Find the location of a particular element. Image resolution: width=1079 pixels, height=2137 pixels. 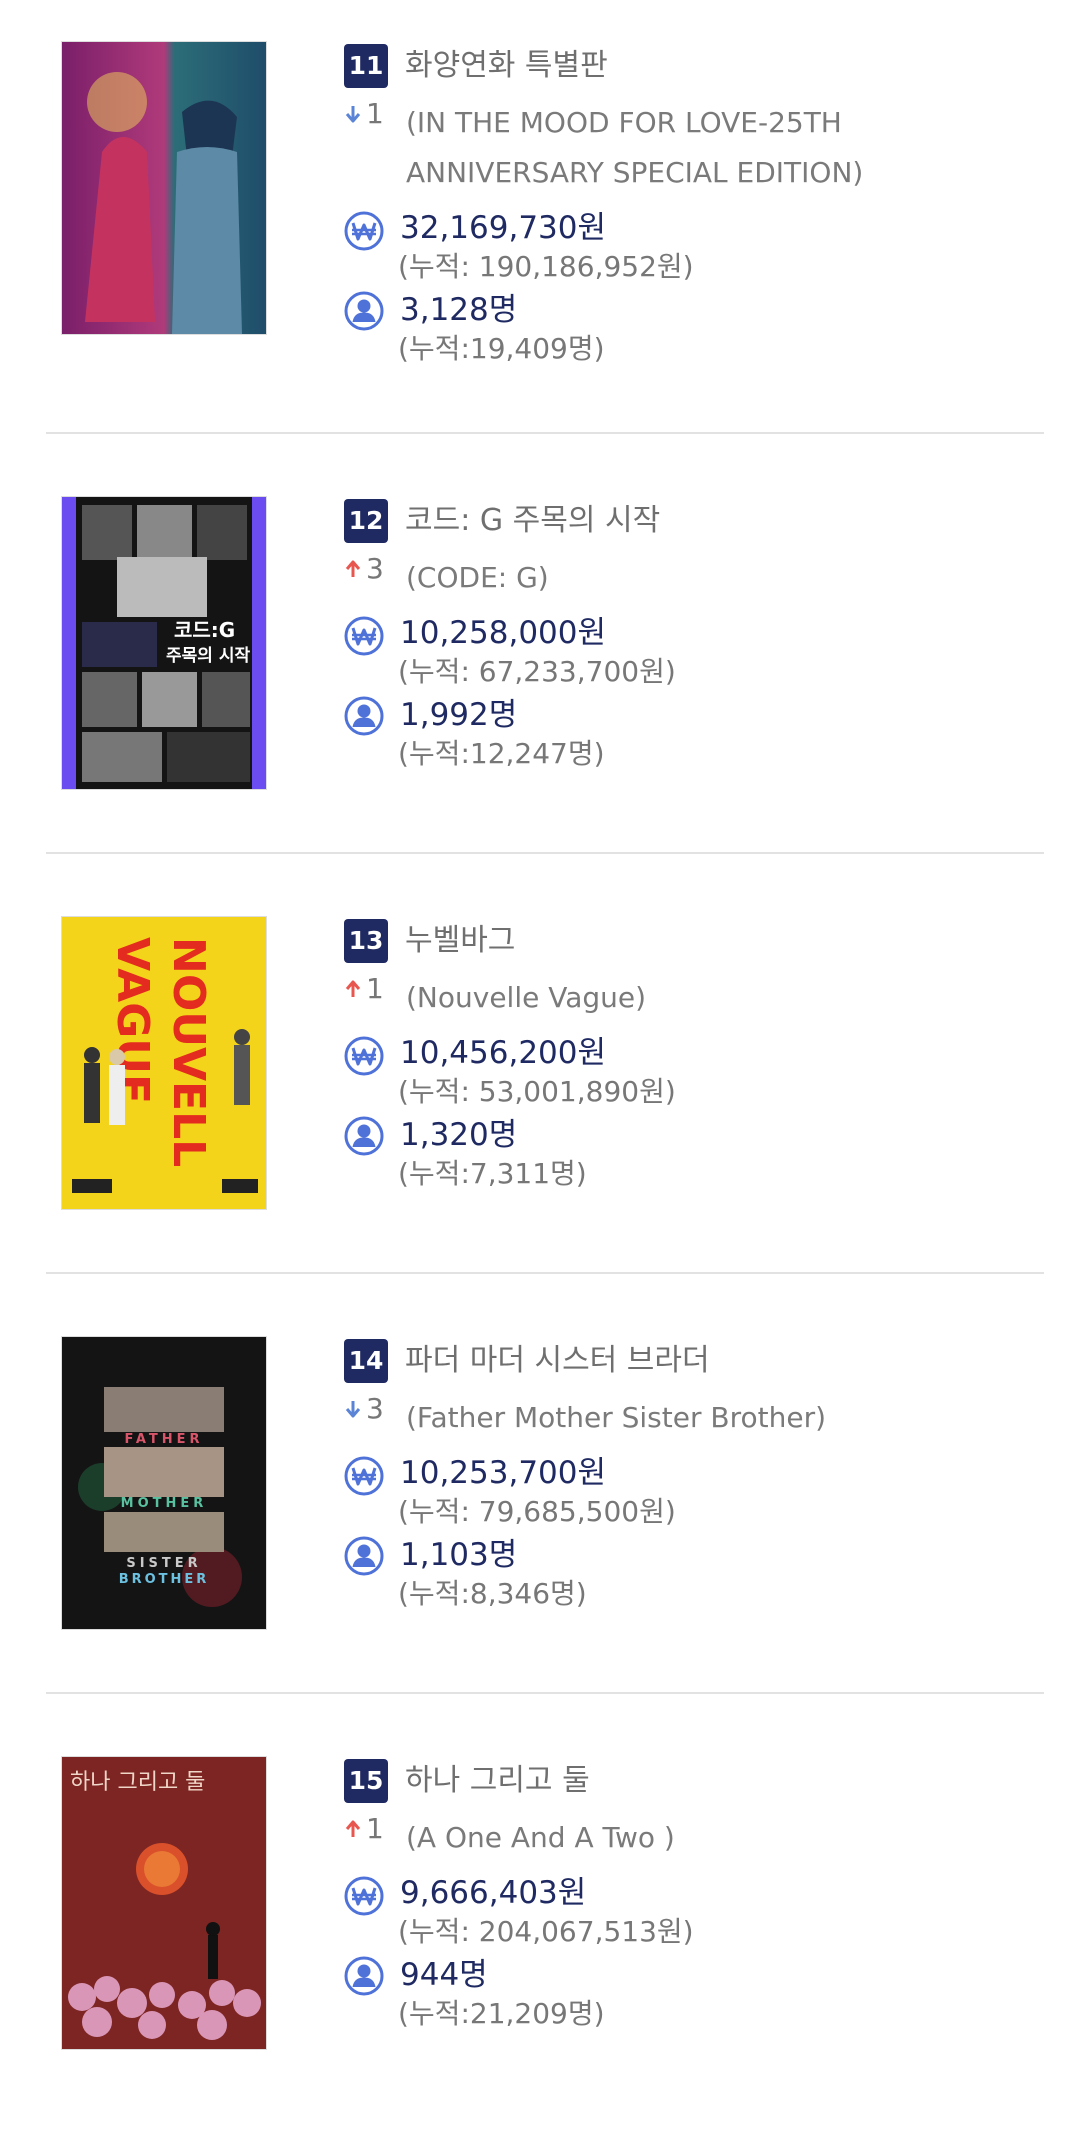

svg-text: SISTER is located at coordinates (163, 1563).